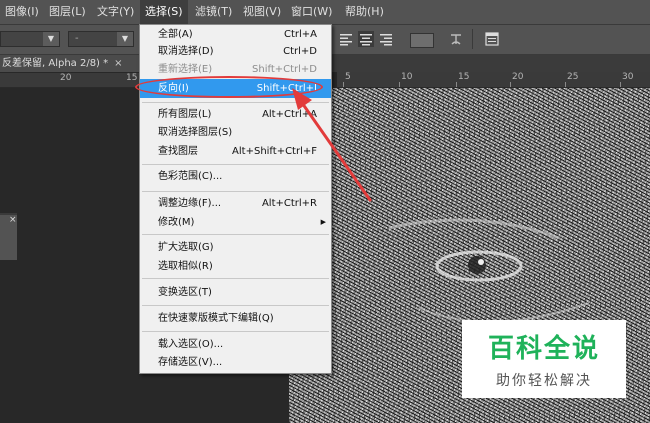  What do you see at coordinates (543, 349) in the screenshot?
I see `watermark-title: 百科全说` at bounding box center [543, 349].